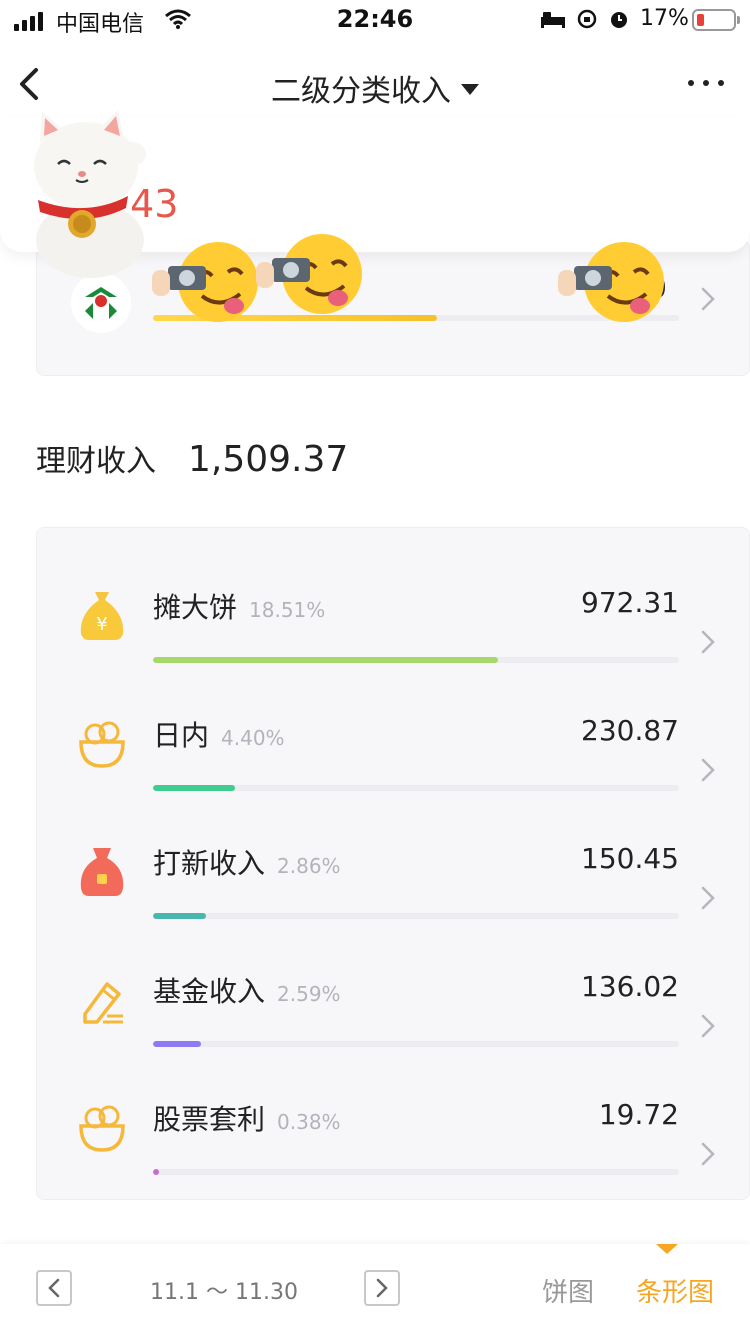 The width and height of the screenshot is (750, 1332). I want to click on list-item: 日内 4.40% 230.87, so click(393, 750).